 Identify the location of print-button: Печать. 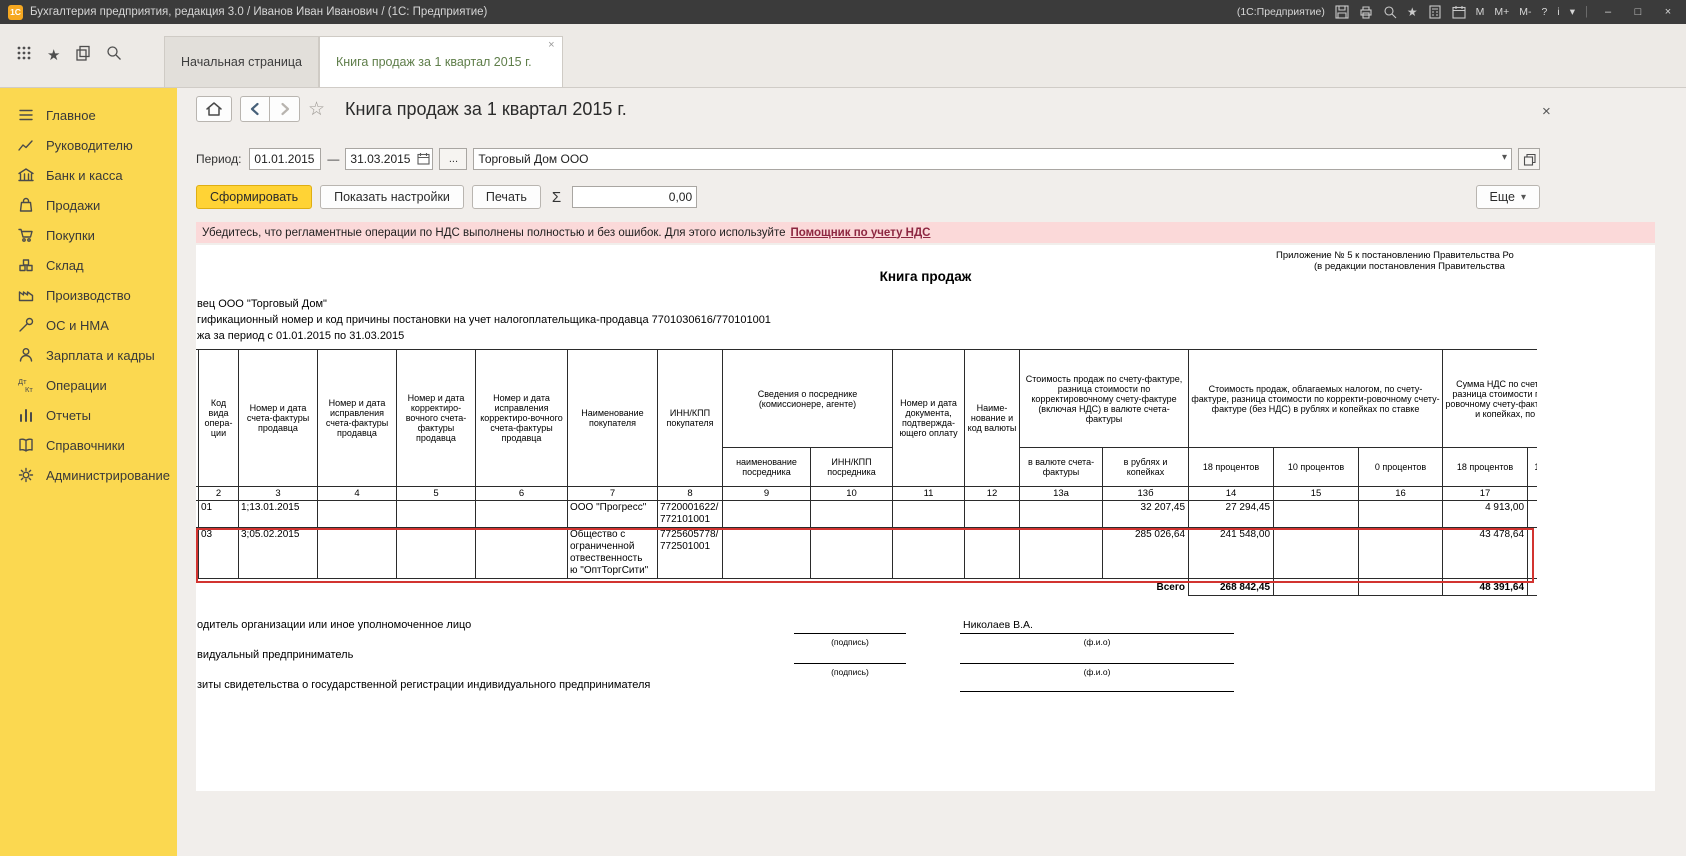
(506, 197).